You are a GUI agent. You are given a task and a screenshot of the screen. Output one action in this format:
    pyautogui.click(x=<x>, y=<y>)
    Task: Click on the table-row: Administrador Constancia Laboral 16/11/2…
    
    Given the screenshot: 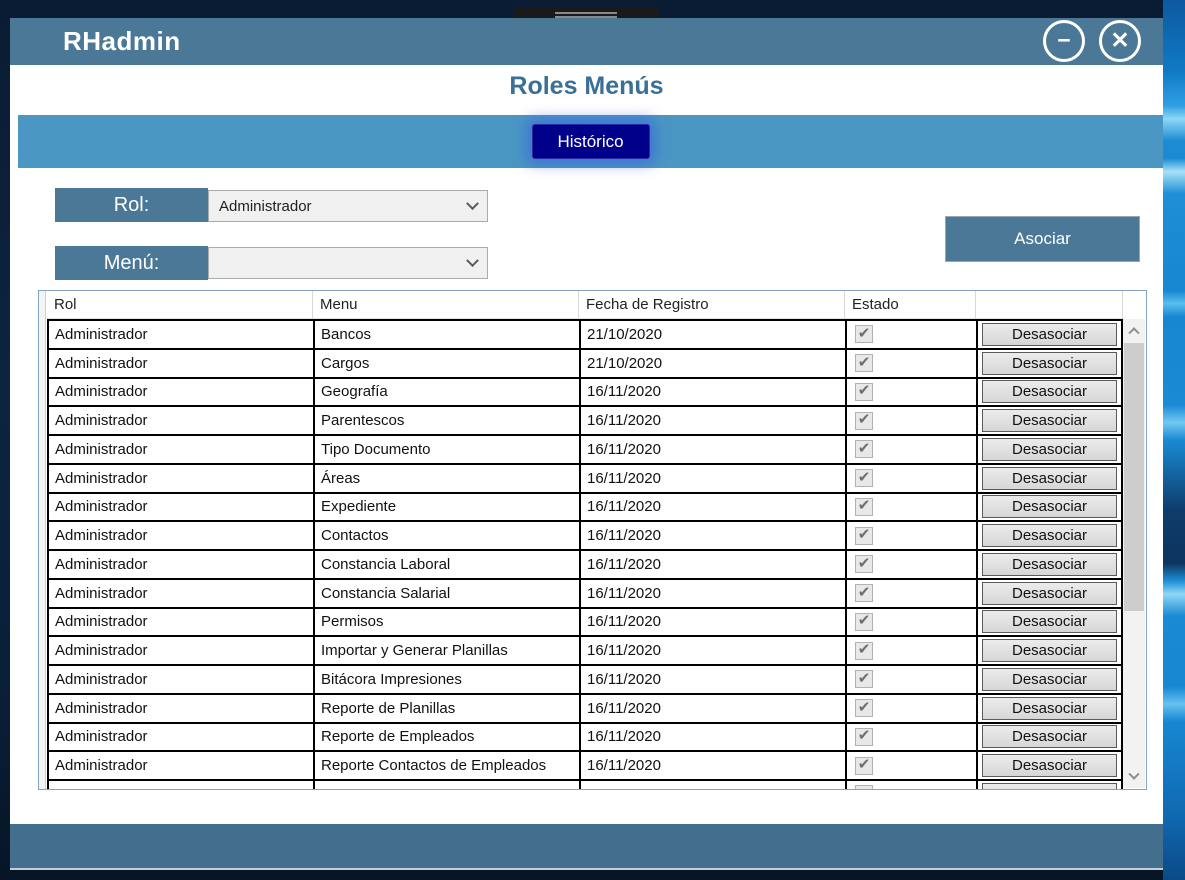 What is the action you would take?
    pyautogui.click(x=585, y=563)
    